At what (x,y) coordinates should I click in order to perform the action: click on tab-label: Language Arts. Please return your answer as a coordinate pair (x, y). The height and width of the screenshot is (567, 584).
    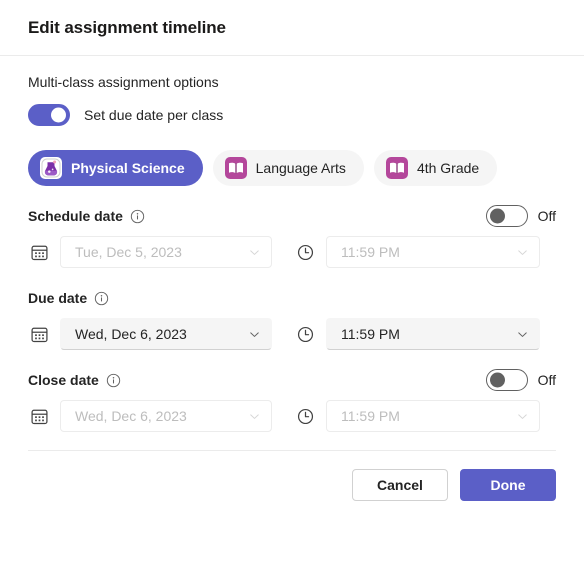
    Looking at the image, I should click on (300, 168).